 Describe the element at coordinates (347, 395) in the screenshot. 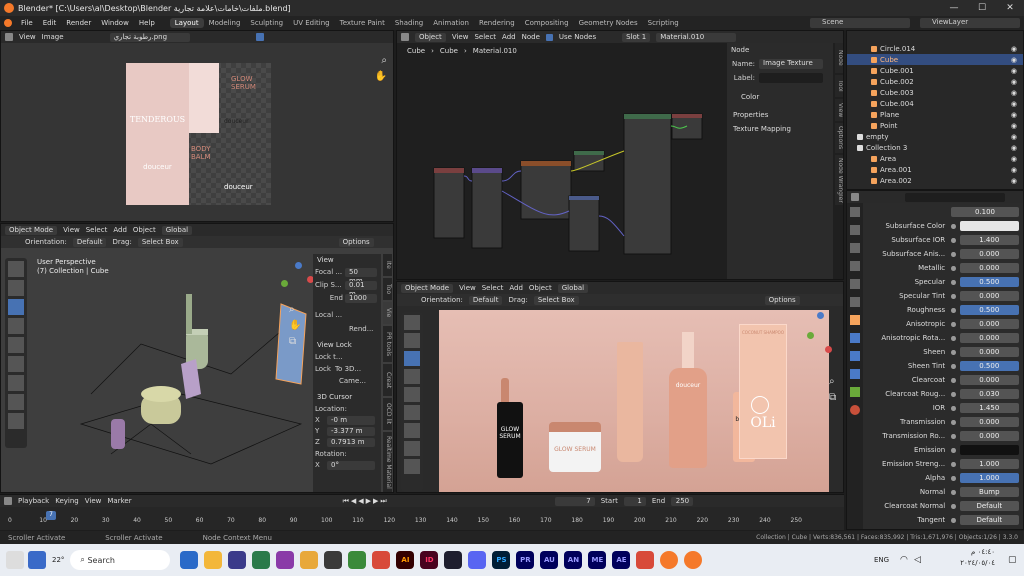

I see `cursor-title: 3D Cursor` at that location.